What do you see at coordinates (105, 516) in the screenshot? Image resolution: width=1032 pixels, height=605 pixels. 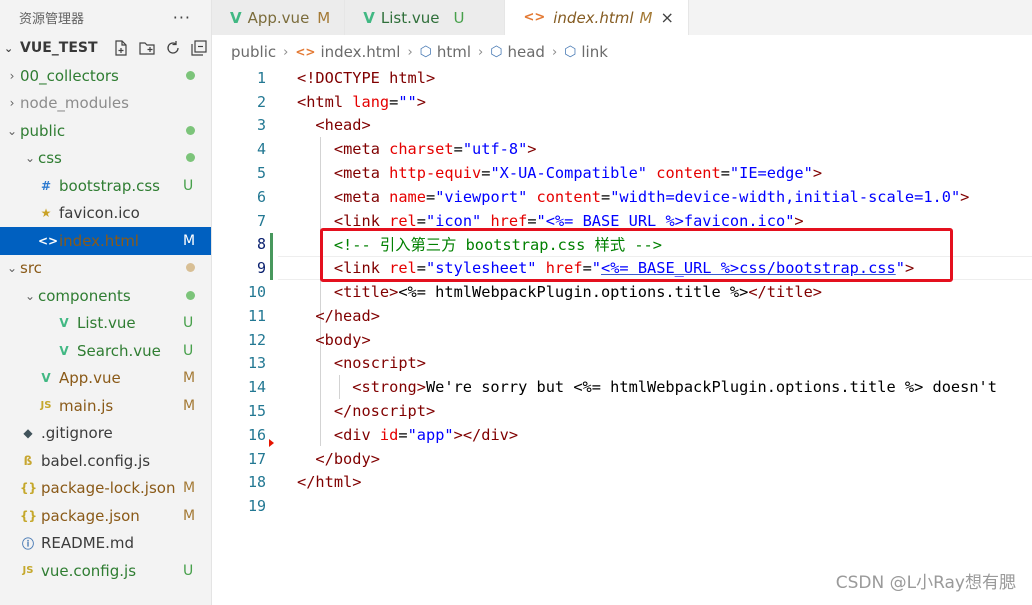 I see `tree-file-package-json: {} package.json M` at bounding box center [105, 516].